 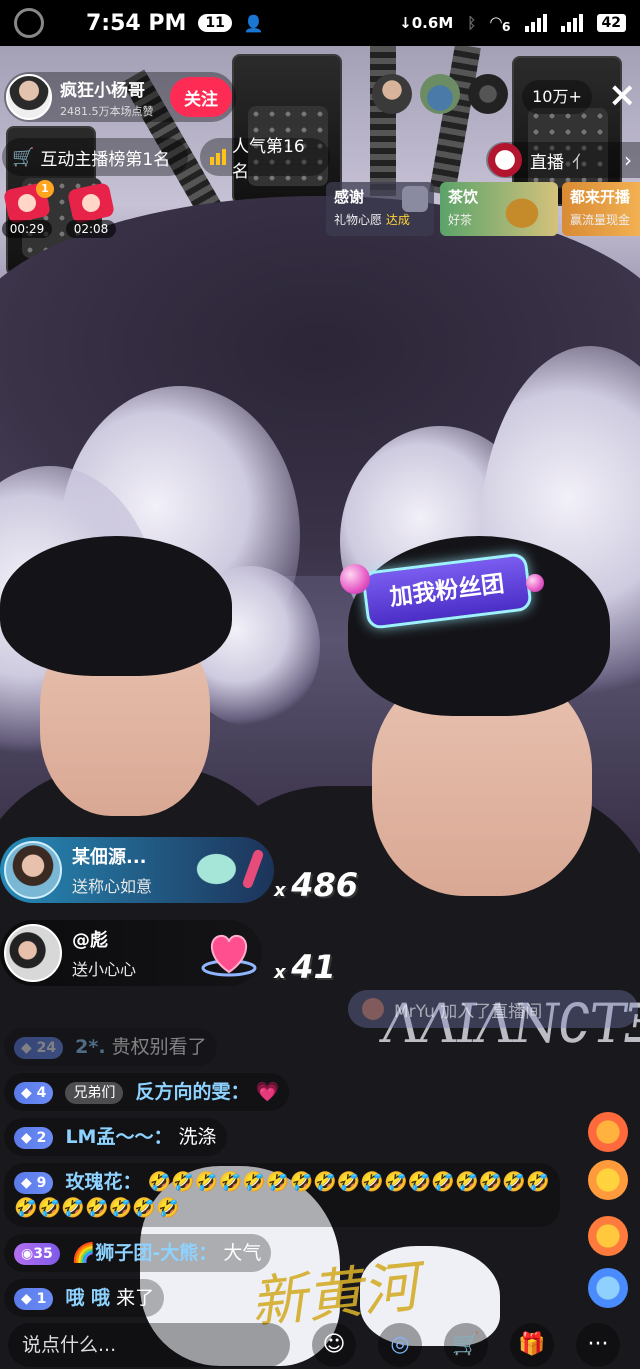 What do you see at coordinates (137, 870) in the screenshot?
I see `gift-notification: 某佃源... 送称心如意` at bounding box center [137, 870].